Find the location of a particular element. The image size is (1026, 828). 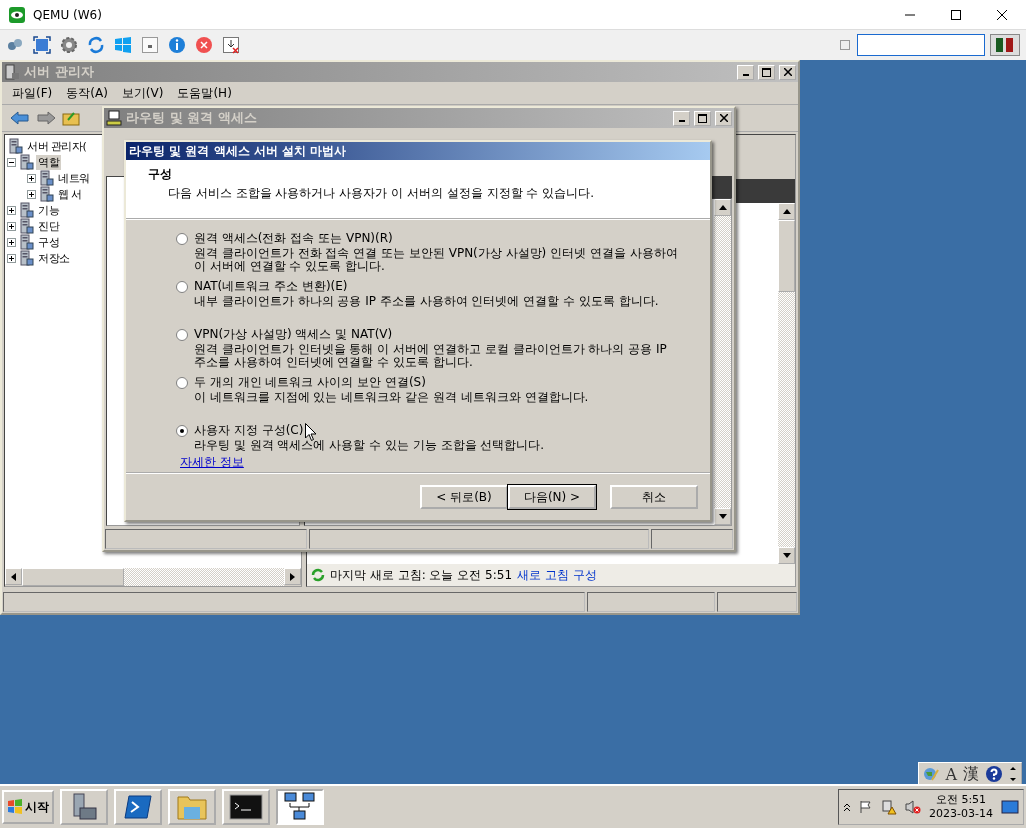

tree-item: 네트워 is located at coordinates (74, 178).